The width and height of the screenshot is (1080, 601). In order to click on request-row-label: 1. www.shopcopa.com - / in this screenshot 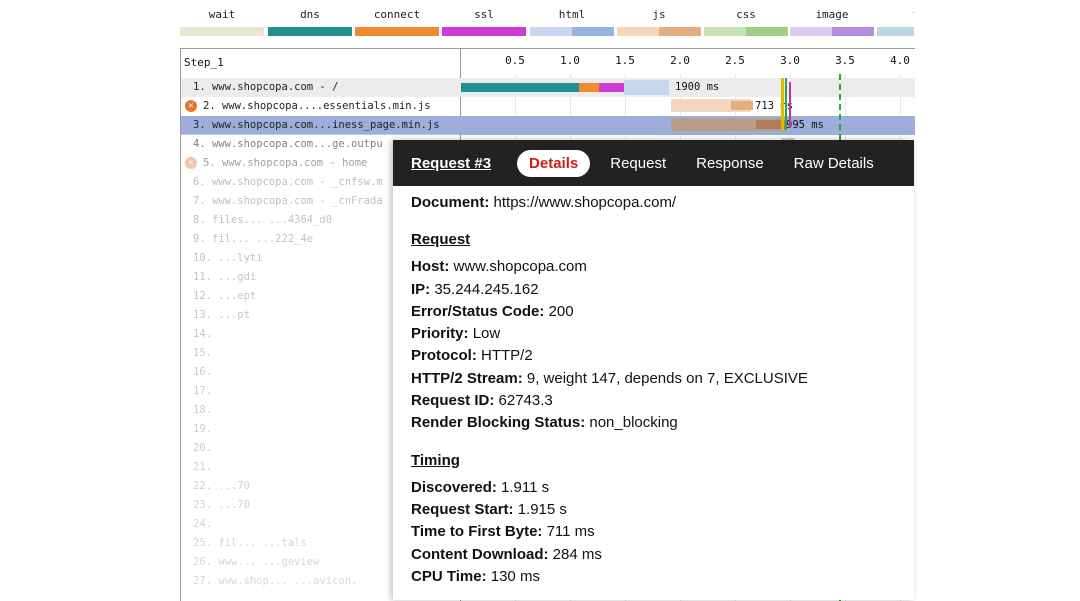, I will do `click(320, 87)`.